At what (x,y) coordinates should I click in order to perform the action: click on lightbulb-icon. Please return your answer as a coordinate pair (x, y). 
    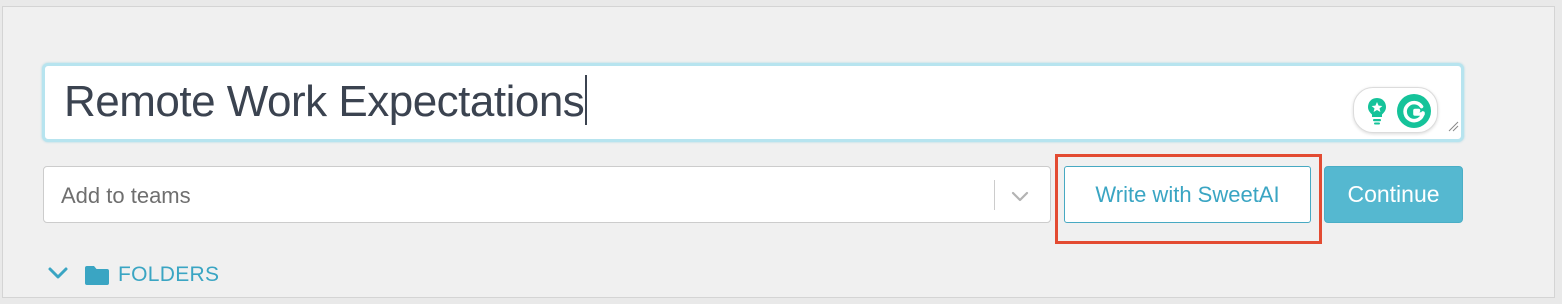
    Looking at the image, I should click on (1377, 113).